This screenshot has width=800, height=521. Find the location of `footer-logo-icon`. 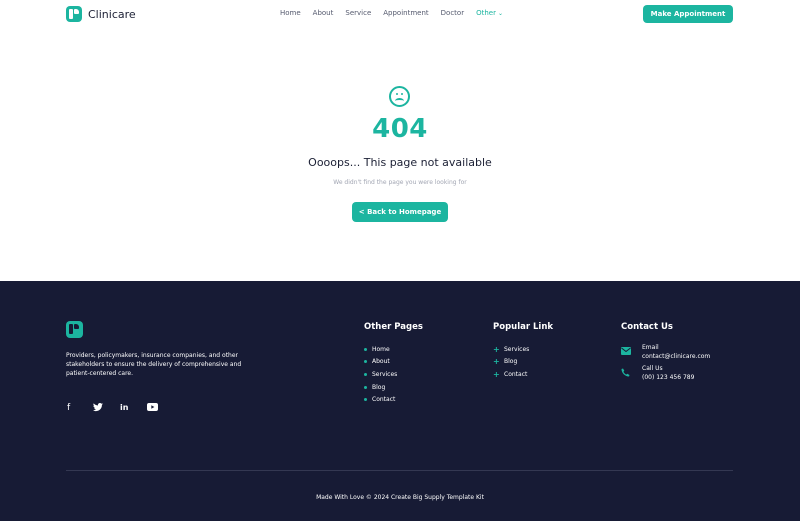

footer-logo-icon is located at coordinates (74, 329).